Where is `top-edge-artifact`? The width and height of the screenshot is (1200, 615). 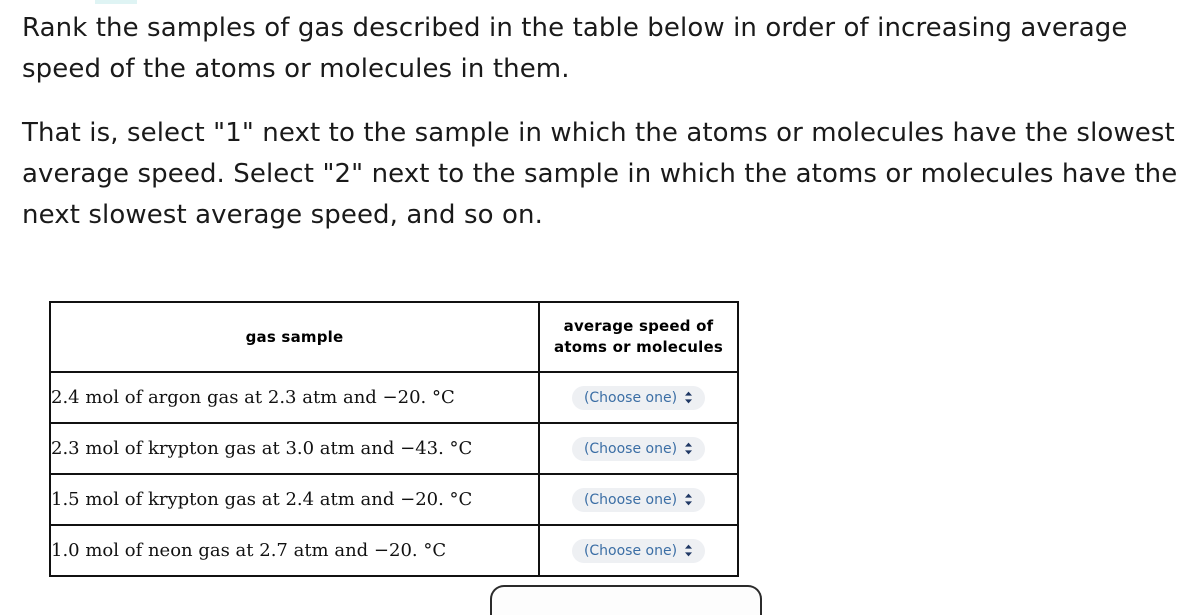
top-edge-artifact is located at coordinates (116, 2).